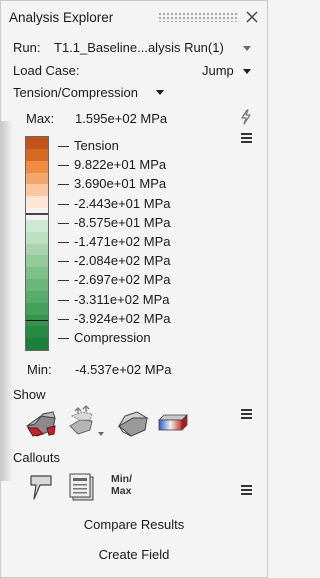 The height and width of the screenshot is (578, 320). I want to click on max-label: Max:, so click(40, 118).